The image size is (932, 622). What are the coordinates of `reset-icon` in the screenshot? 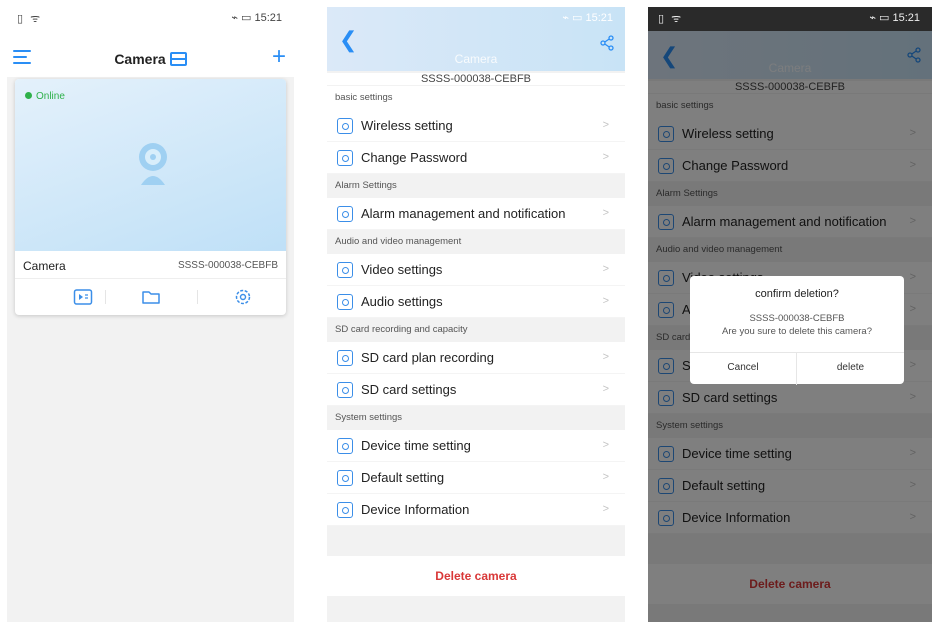 It's located at (345, 478).